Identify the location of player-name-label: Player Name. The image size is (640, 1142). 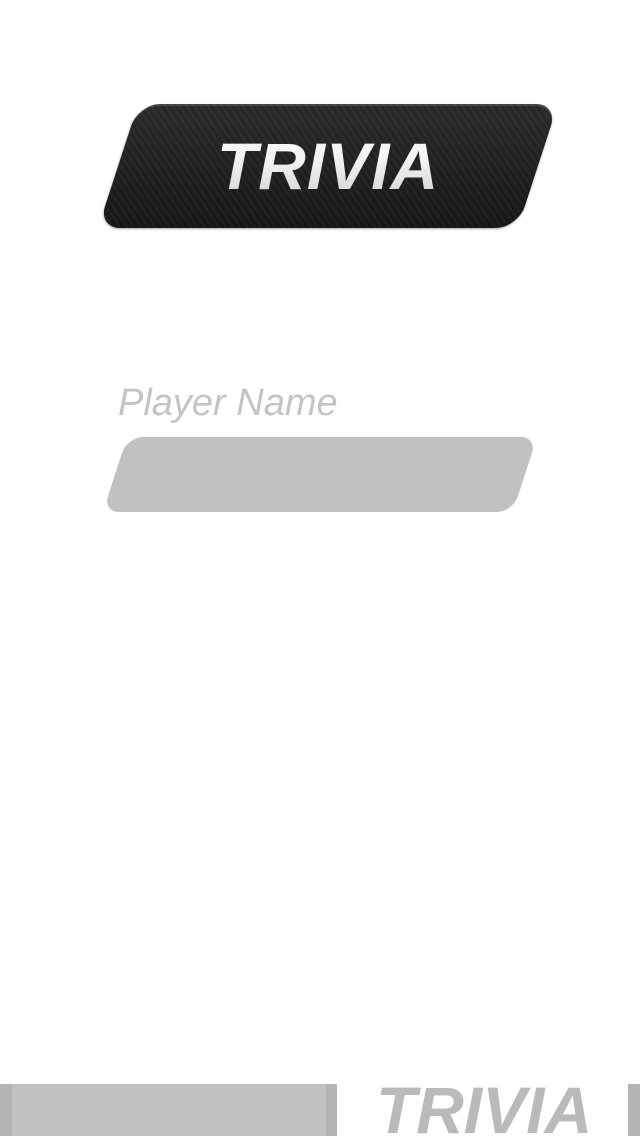
(228, 403).